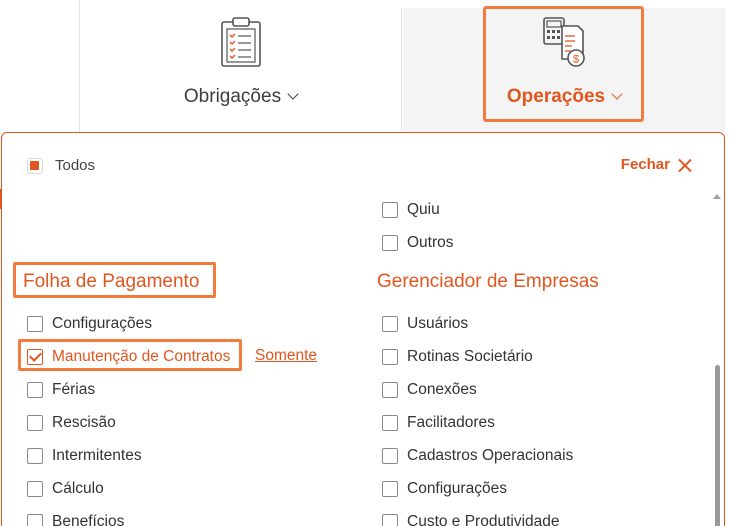 This screenshot has height=526, width=730. I want to click on close-icon, so click(685, 165).